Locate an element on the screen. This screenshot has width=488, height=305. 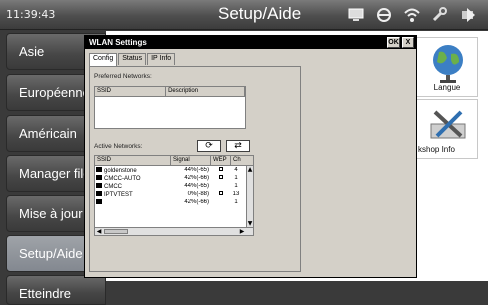
close-button: X is located at coordinates (408, 42).